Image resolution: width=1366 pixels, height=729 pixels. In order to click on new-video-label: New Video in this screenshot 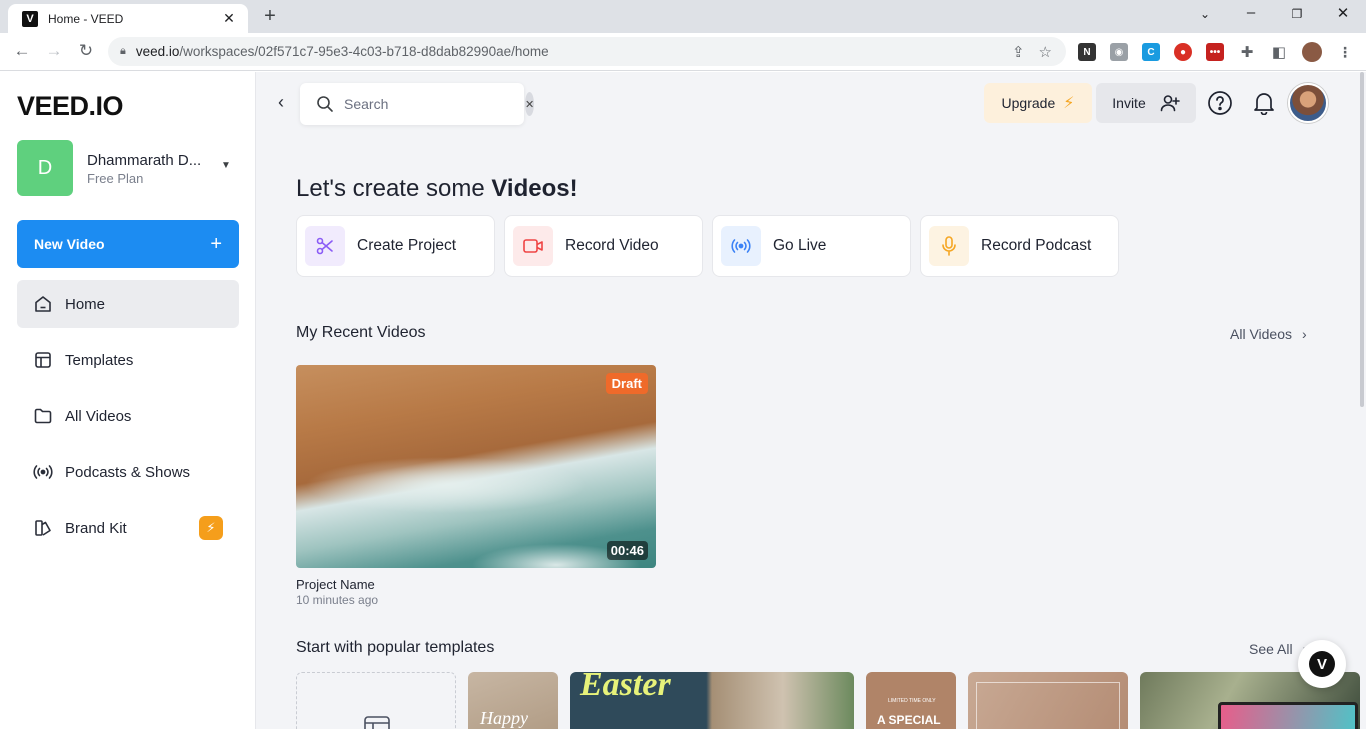, I will do `click(69, 244)`.